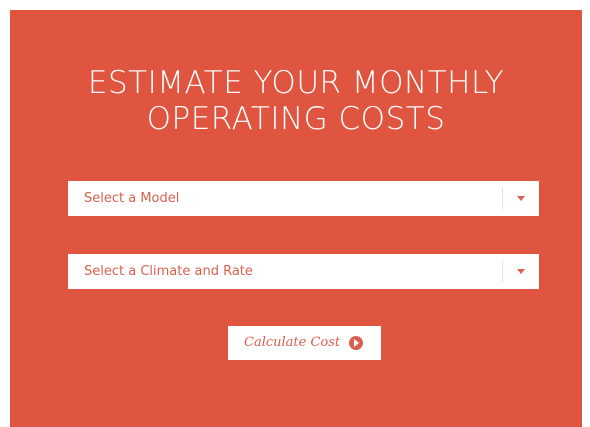 The image size is (590, 427). What do you see at coordinates (303, 198) in the screenshot?
I see `model-select: Select a Model` at bounding box center [303, 198].